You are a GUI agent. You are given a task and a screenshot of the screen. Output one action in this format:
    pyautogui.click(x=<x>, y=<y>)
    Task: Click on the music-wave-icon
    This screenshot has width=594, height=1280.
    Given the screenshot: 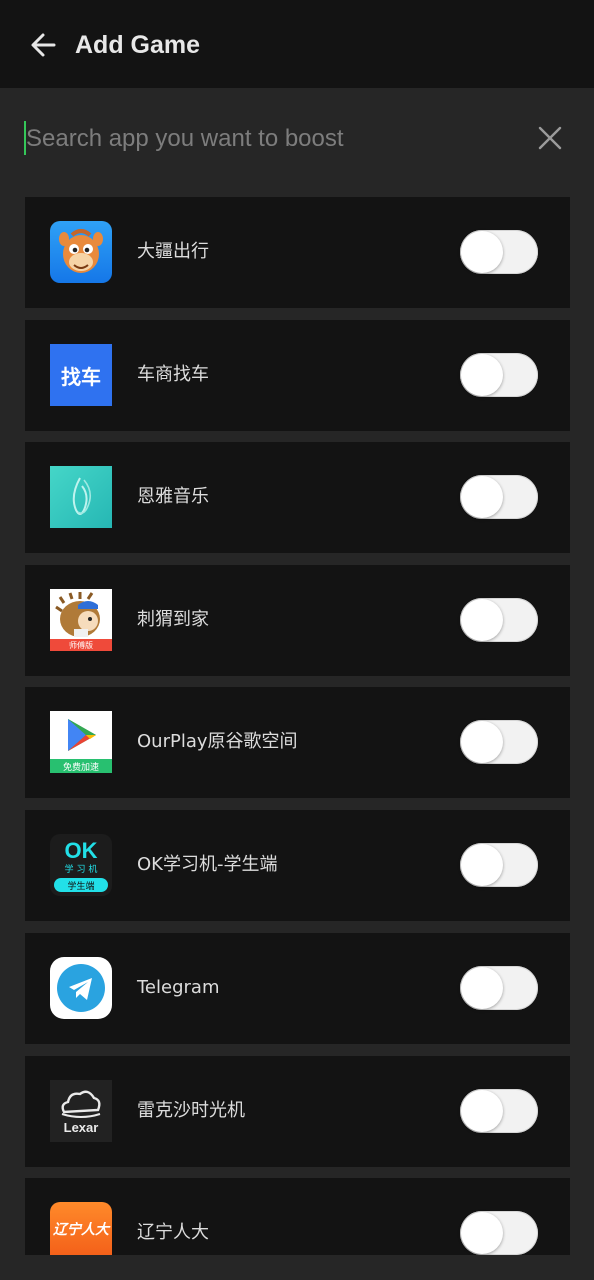 What is the action you would take?
    pyautogui.click(x=81, y=497)
    